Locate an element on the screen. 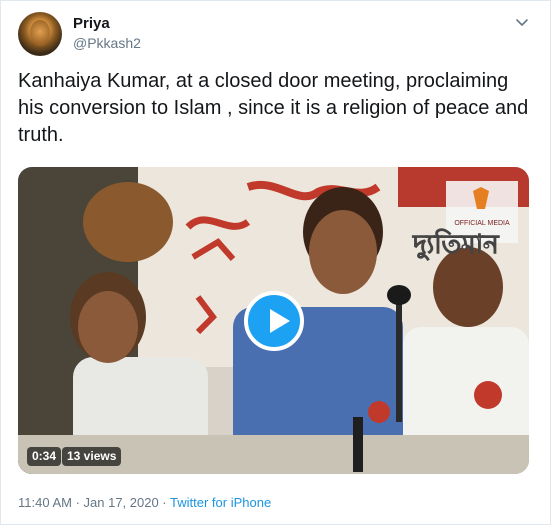  chevron-down-icon is located at coordinates (522, 22).